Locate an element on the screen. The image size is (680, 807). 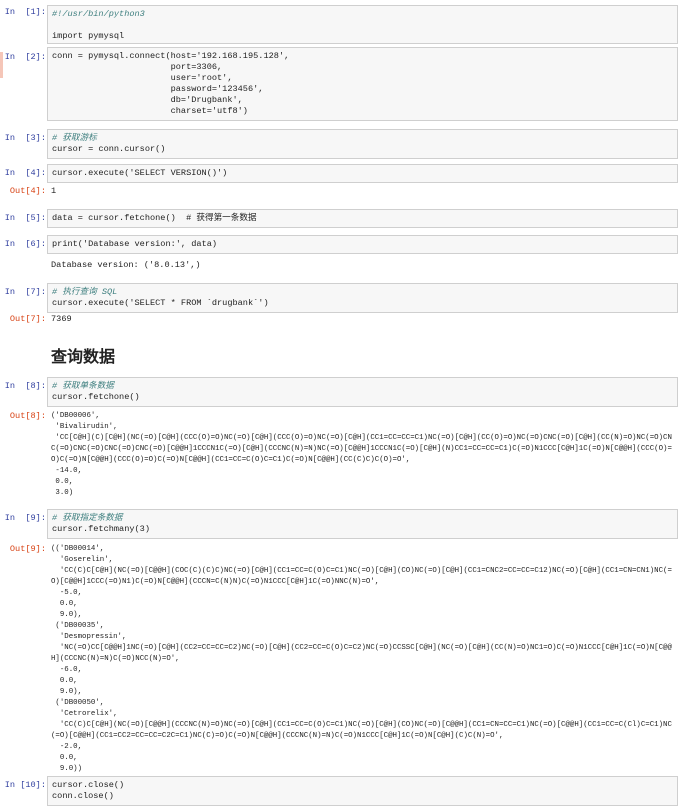
code-line: # 获取单条数据 is located at coordinates (83, 386).